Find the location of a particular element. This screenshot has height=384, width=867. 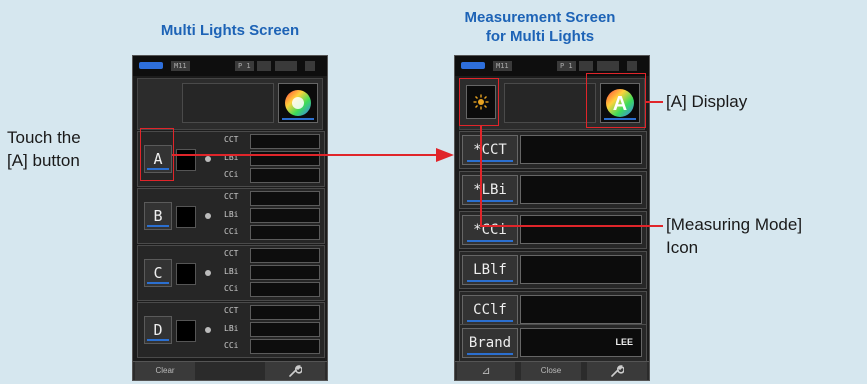

color-wheel-icon is located at coordinates (298, 103).